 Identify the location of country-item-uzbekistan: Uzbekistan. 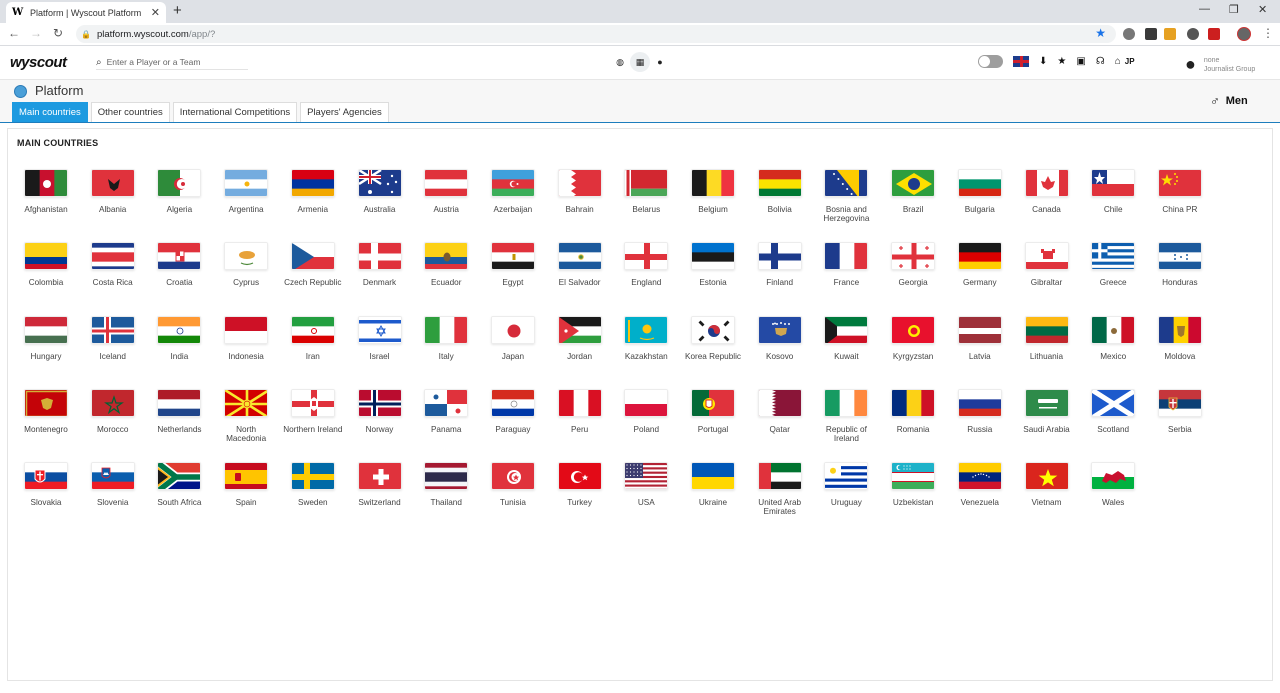
(913, 484).